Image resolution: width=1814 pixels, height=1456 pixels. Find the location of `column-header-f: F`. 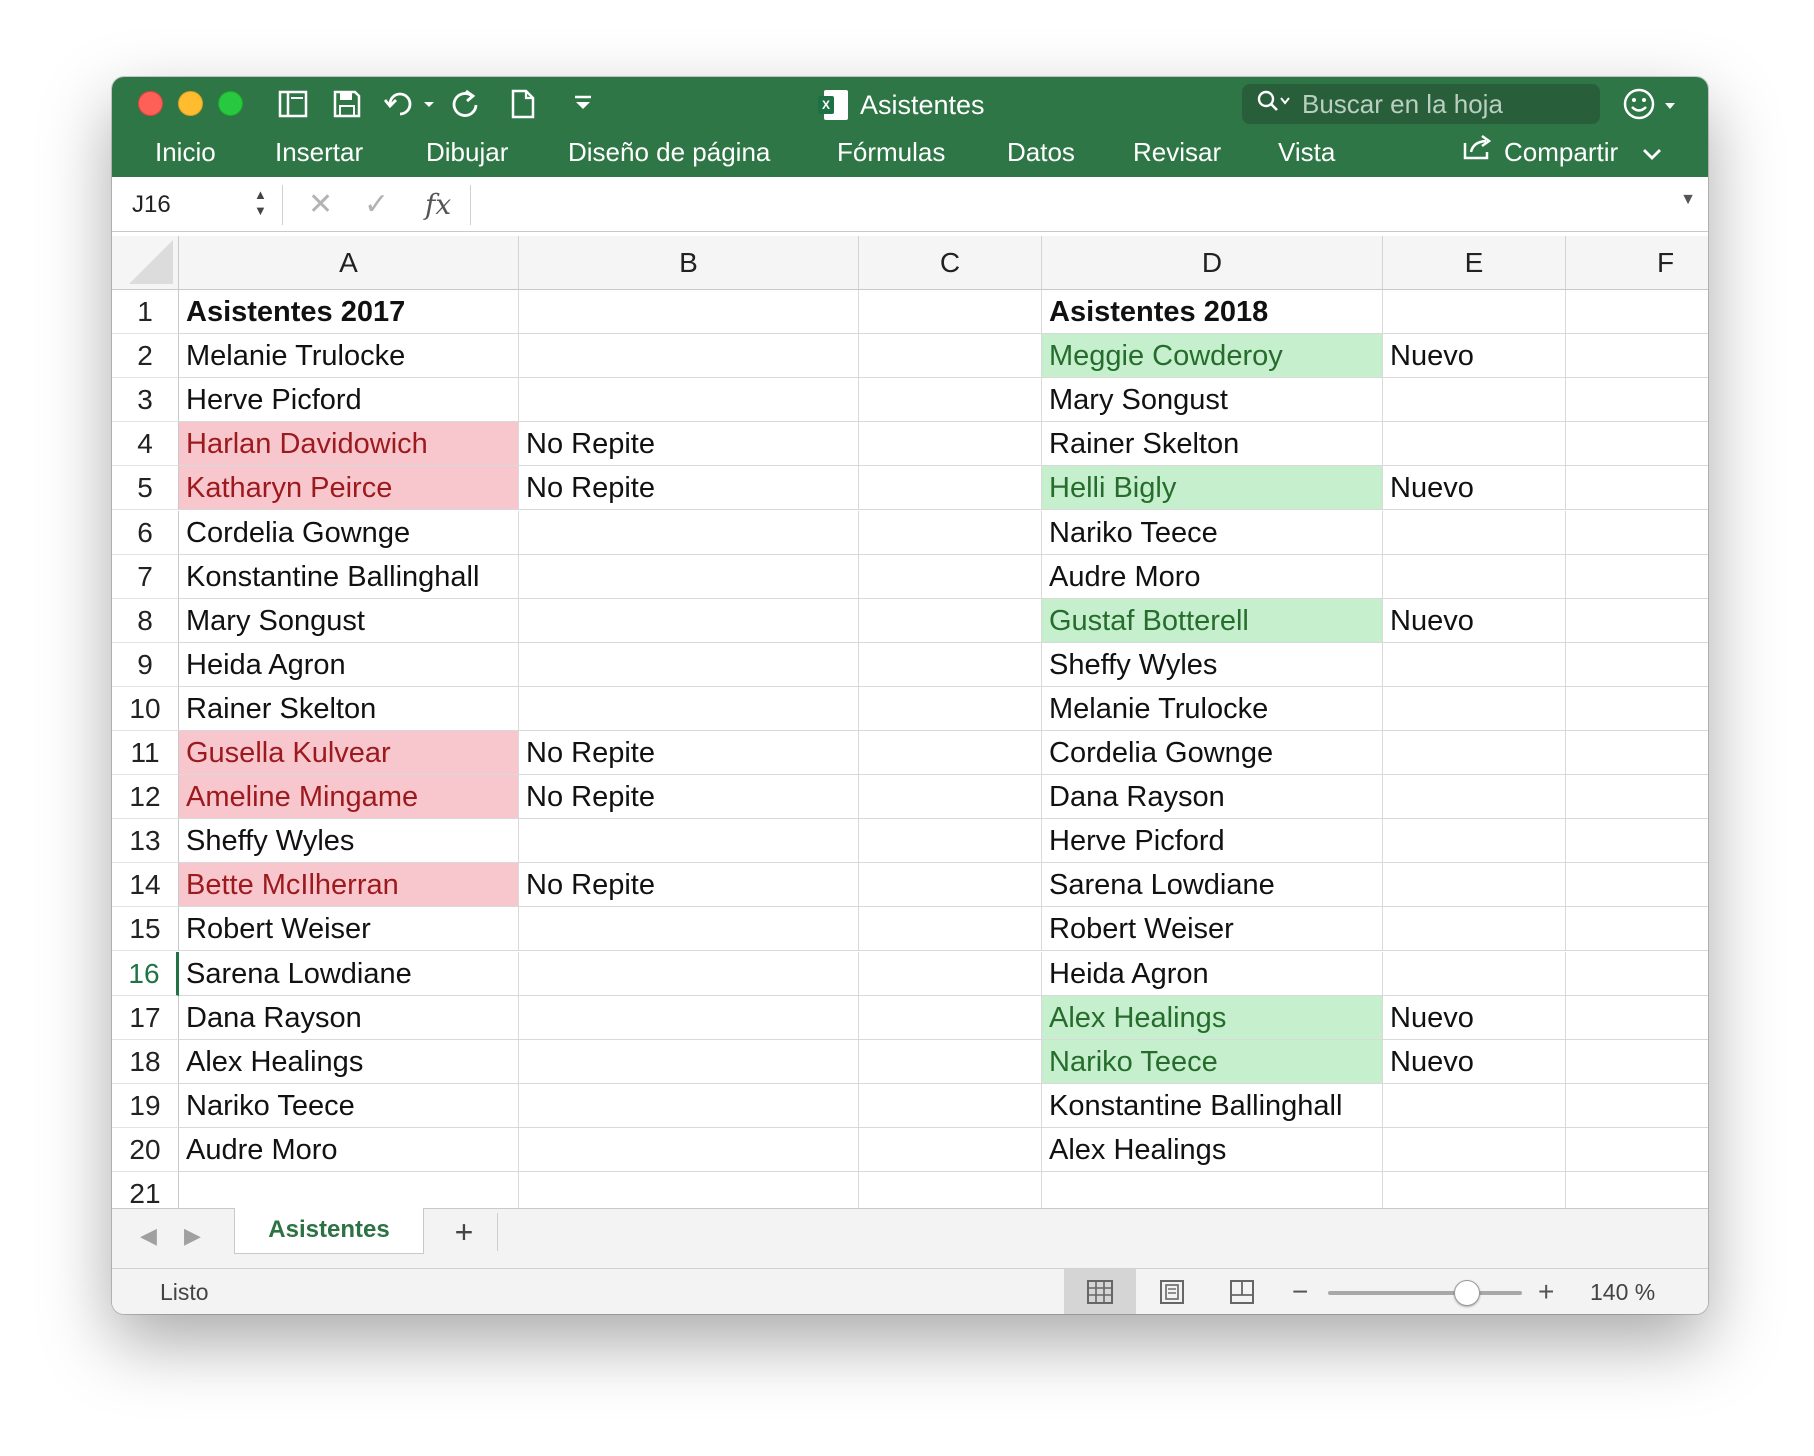

column-header-f: F is located at coordinates (1637, 263).